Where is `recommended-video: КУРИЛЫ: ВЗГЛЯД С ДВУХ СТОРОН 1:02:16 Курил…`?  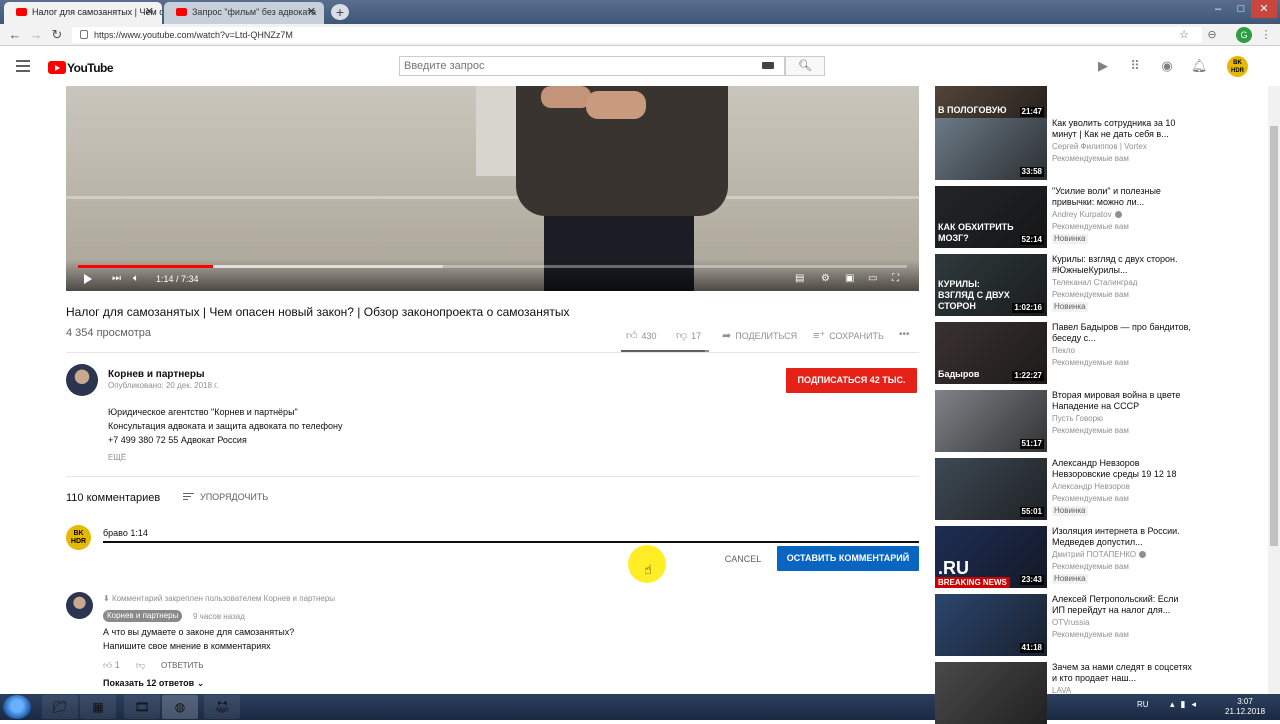 recommended-video: КУРИЛЫ: ВЗГЛЯД С ДВУХ СТОРОН 1:02:16 Курил… is located at coordinates (1100, 285).